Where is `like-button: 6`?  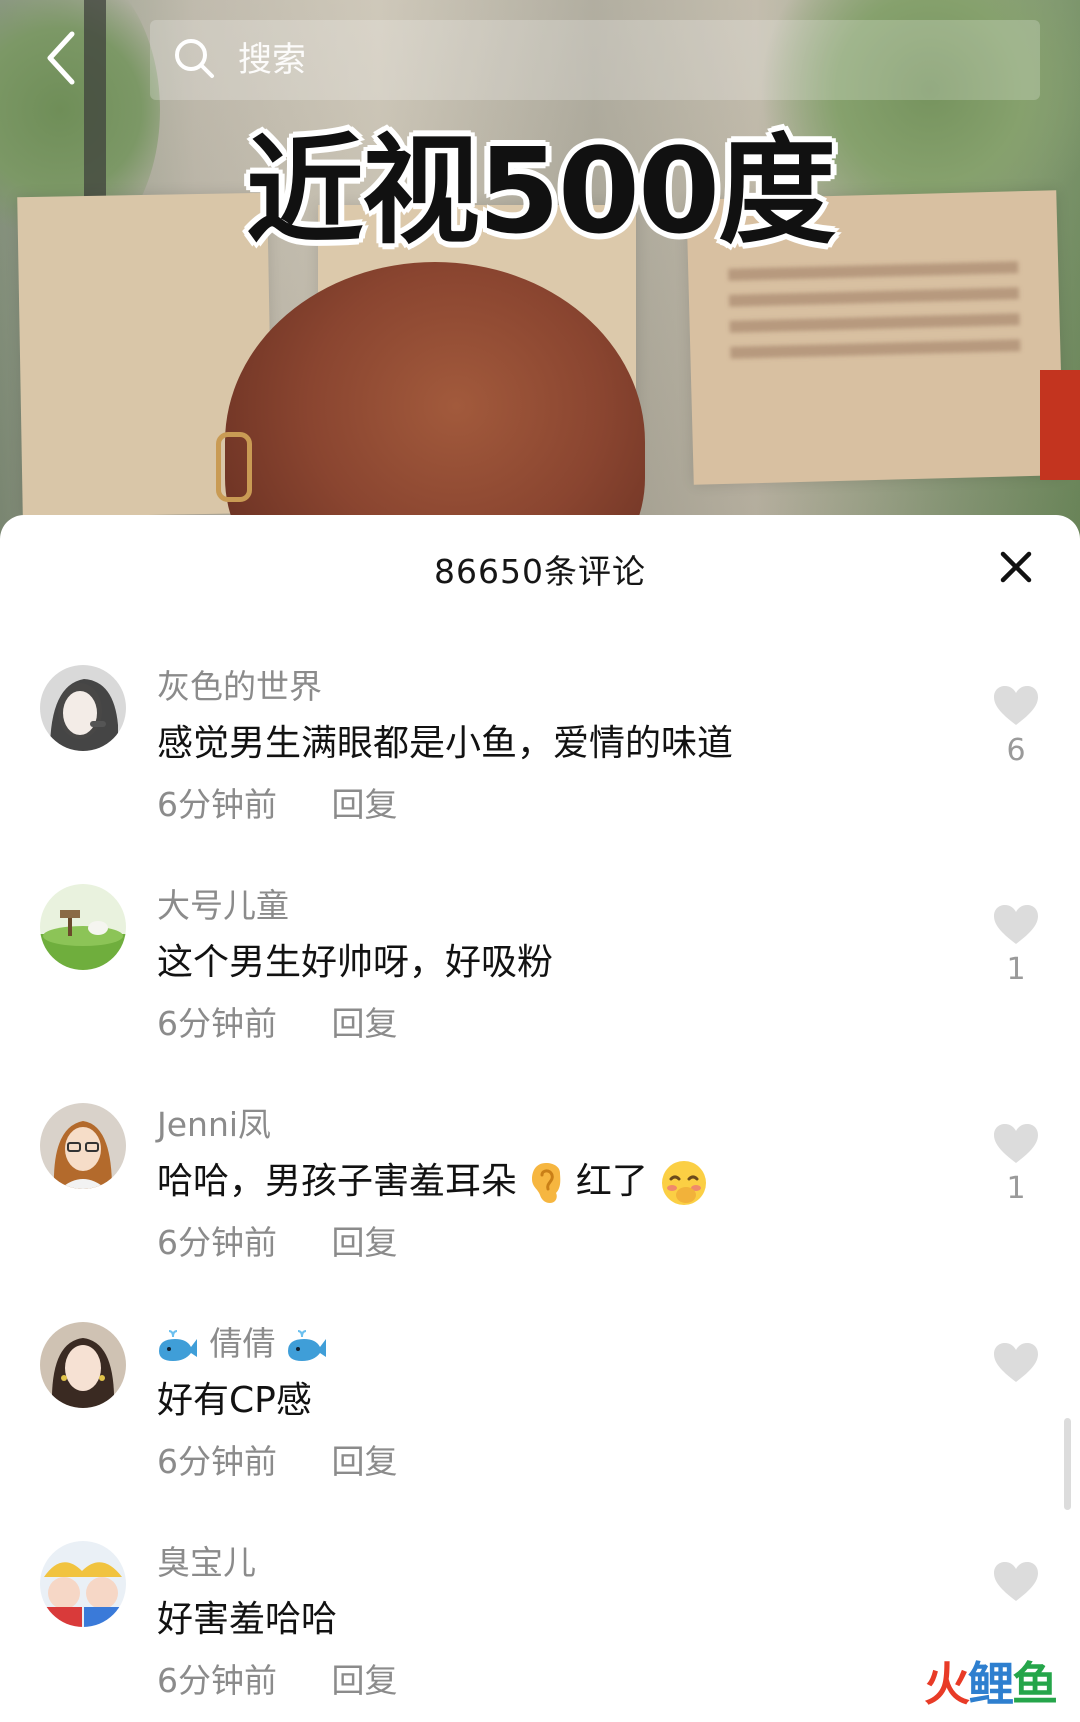
like-button: 6 is located at coordinates (1016, 727).